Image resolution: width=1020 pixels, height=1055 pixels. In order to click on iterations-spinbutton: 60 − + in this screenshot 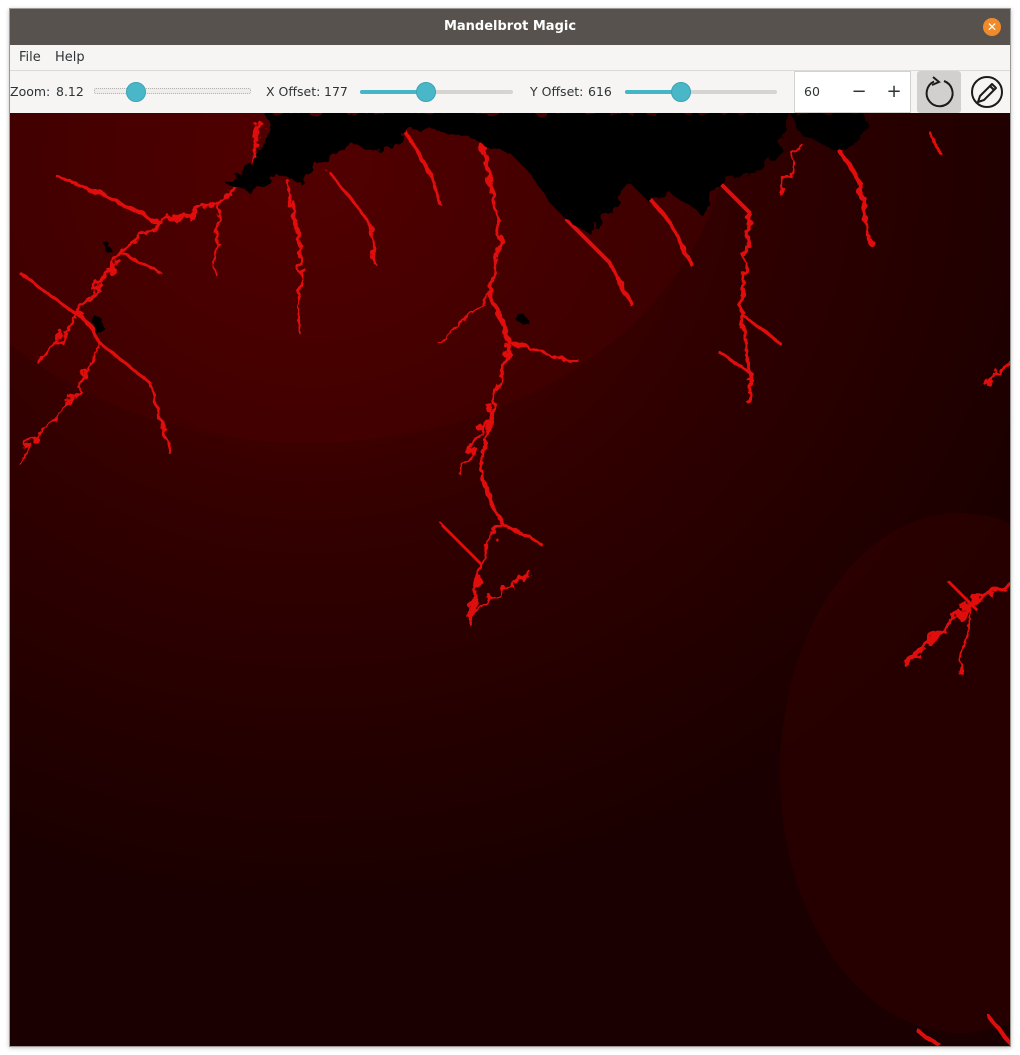, I will do `click(852, 92)`.